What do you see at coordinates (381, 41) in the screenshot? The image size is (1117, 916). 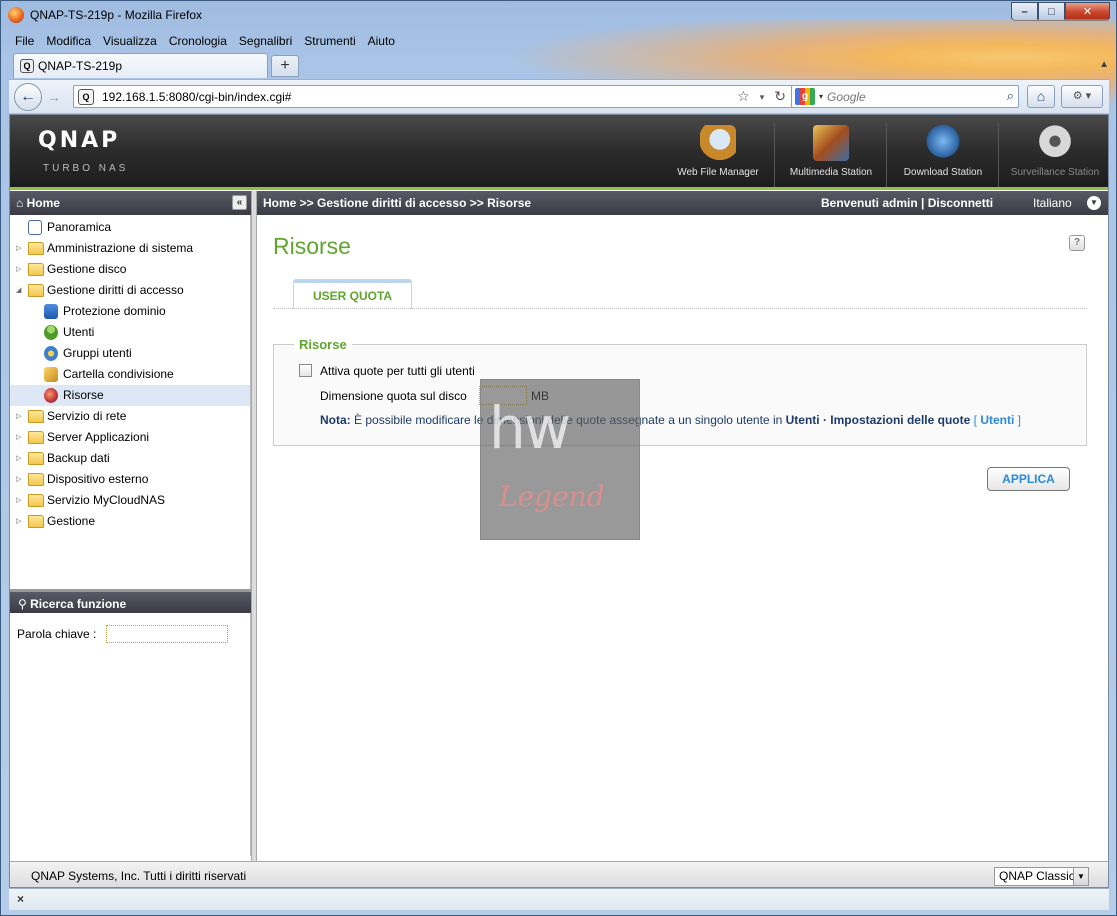 I see `menu-aiuto: Aiuto` at bounding box center [381, 41].